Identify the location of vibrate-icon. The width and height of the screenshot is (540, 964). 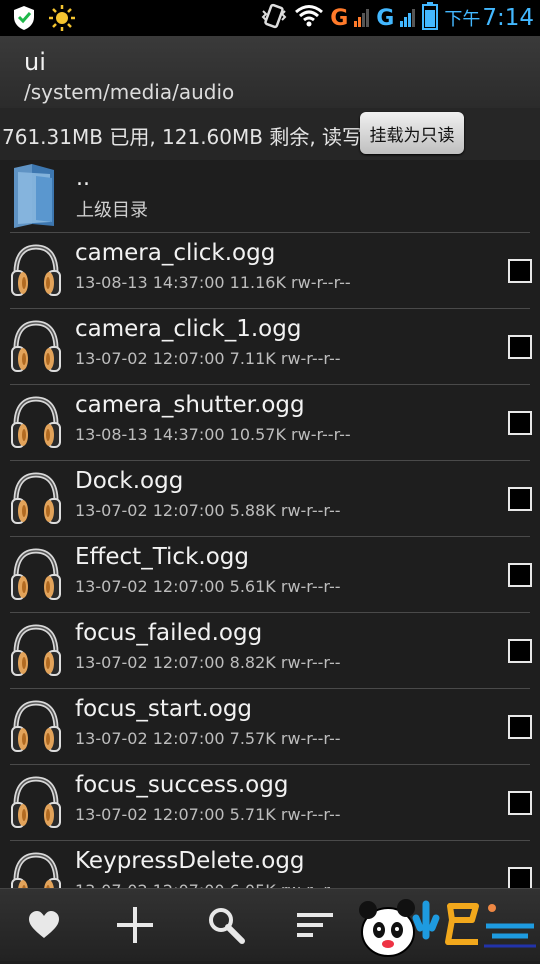
(274, 18).